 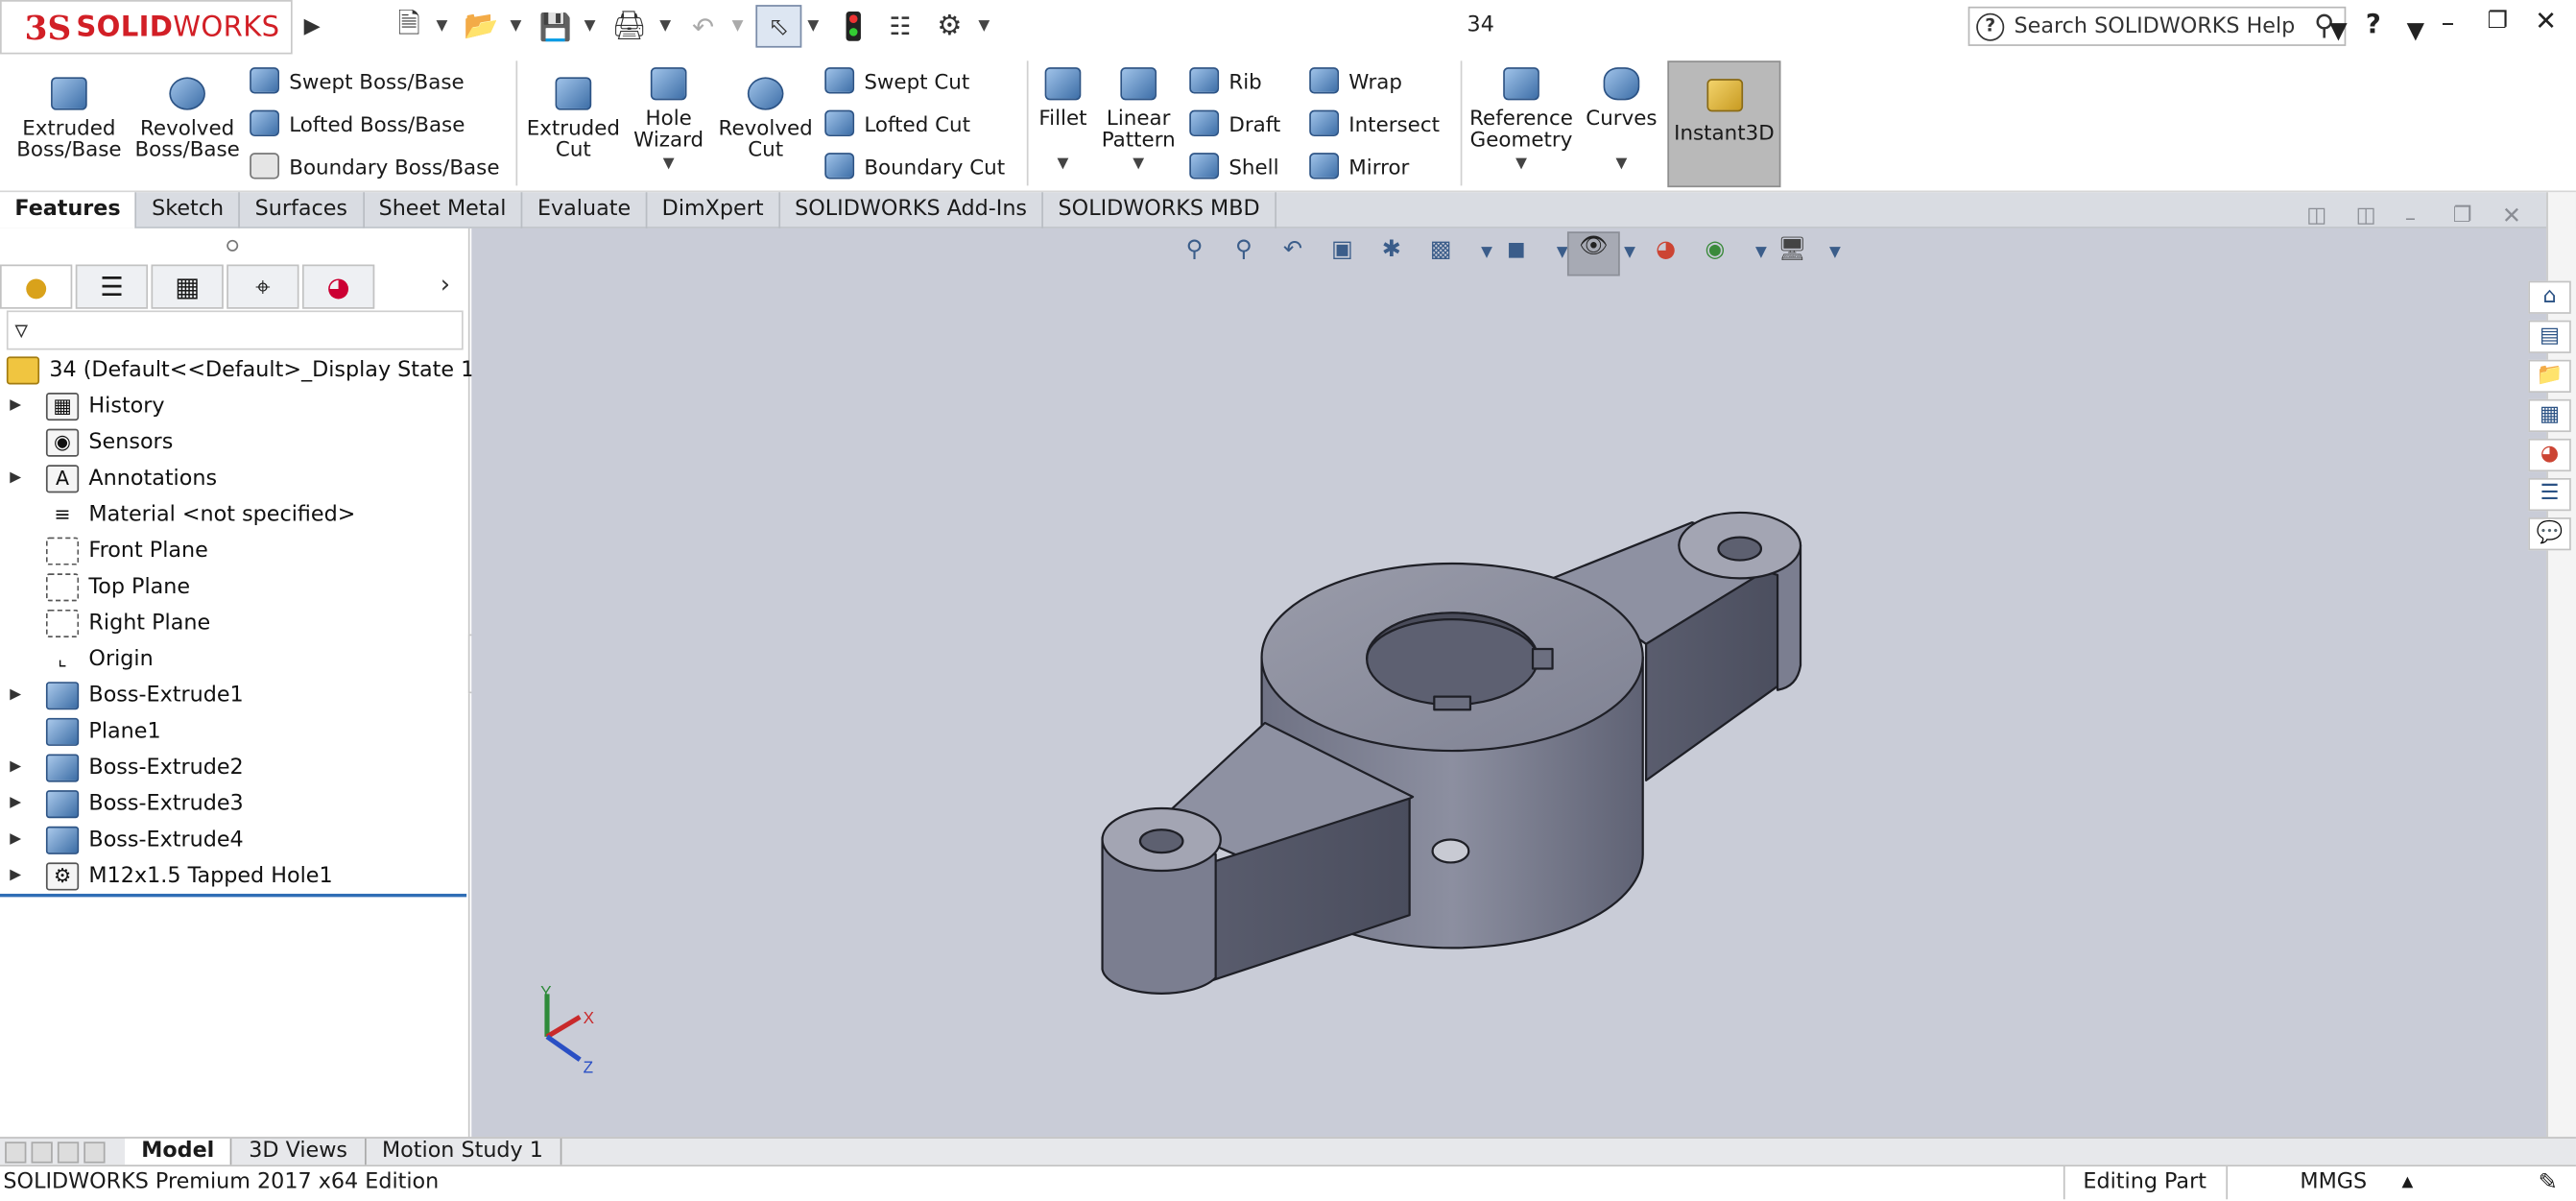 I want to click on tree-item: ▶ Boss-Extrude1, so click(x=122, y=695).